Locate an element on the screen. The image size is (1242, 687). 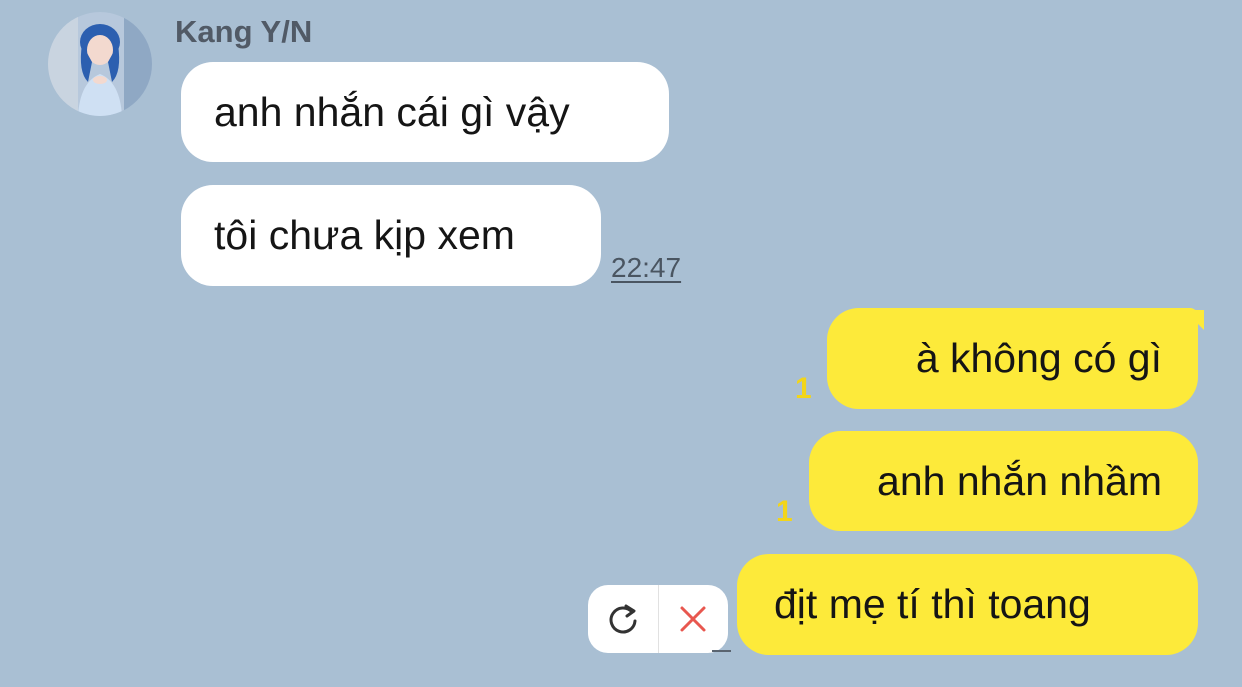
close-icon is located at coordinates (693, 619).